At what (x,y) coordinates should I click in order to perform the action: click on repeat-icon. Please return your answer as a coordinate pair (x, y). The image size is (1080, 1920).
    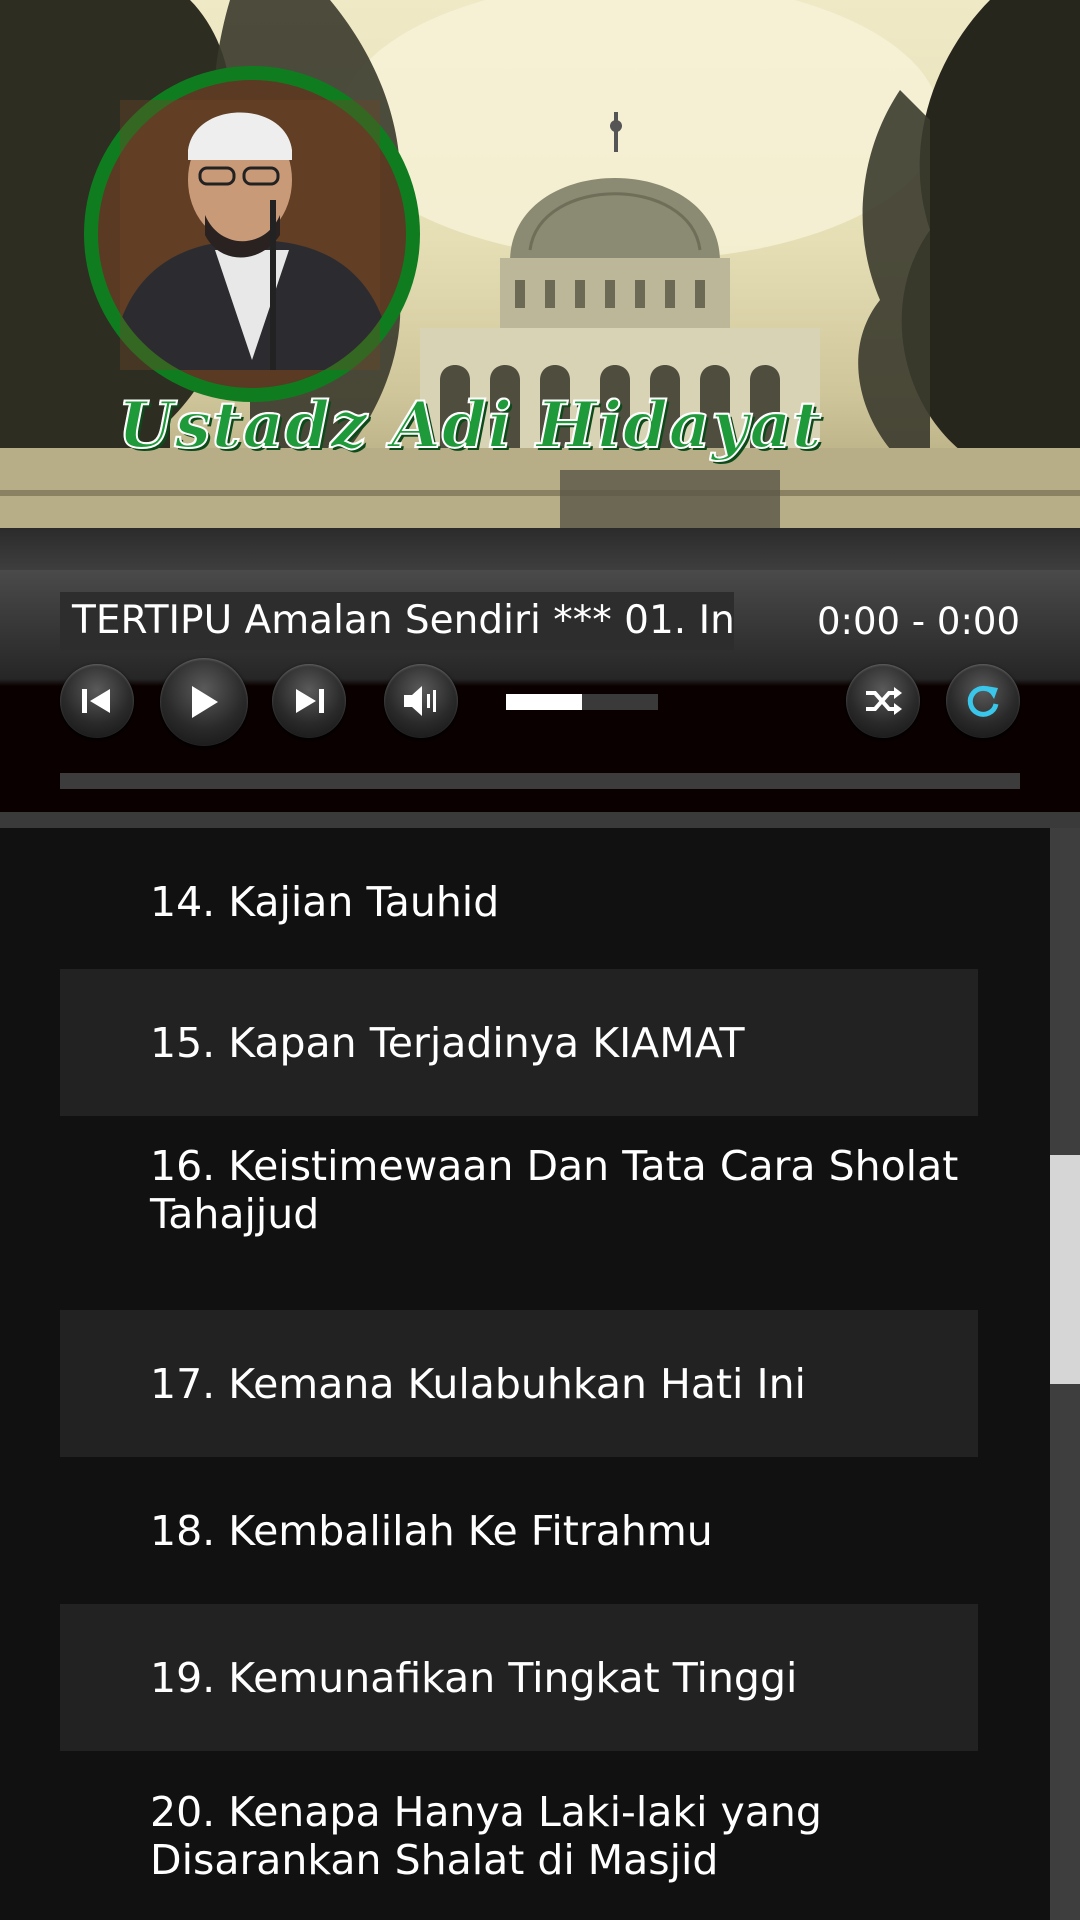
    Looking at the image, I should click on (983, 701).